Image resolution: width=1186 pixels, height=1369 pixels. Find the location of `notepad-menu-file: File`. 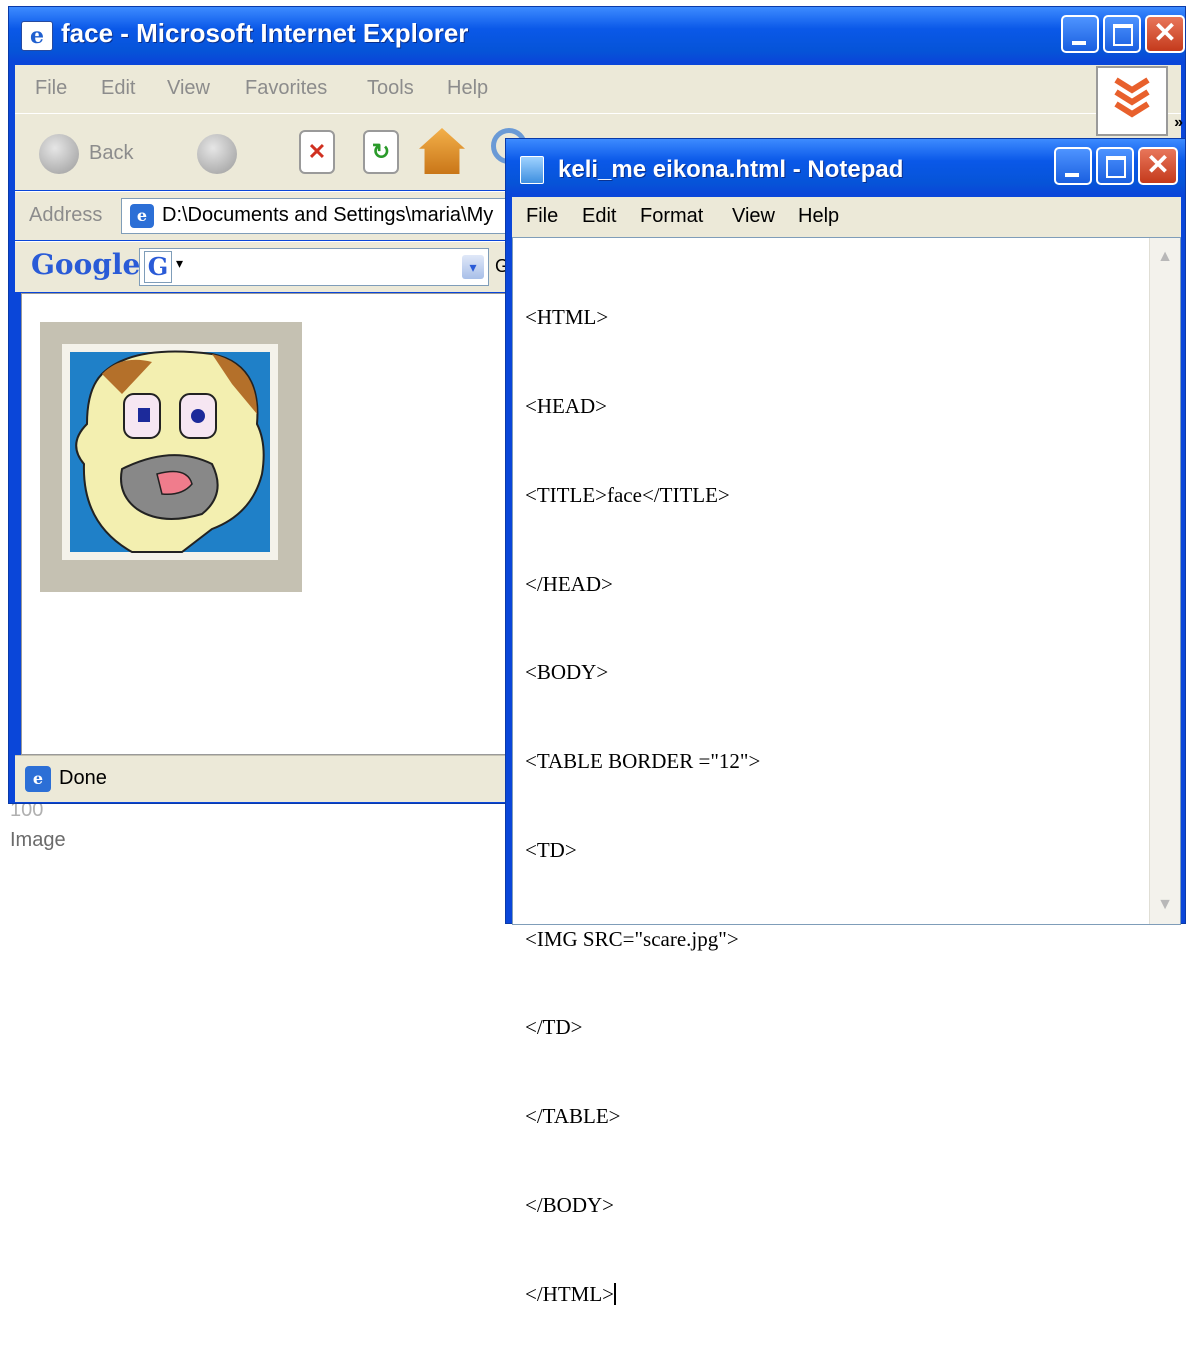

notepad-menu-file: File is located at coordinates (542, 216).